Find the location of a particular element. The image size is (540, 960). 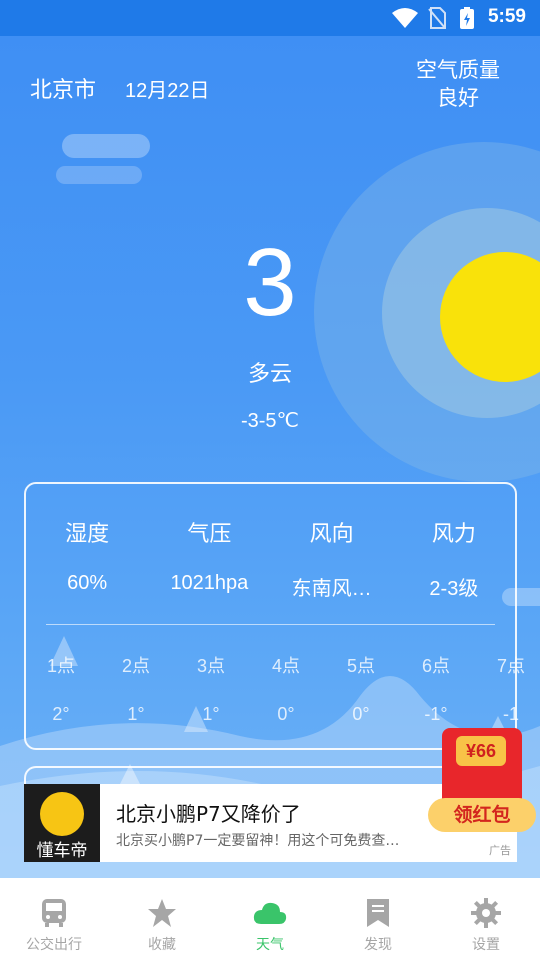

tab-bus: 公交出行 is located at coordinates (54, 919).